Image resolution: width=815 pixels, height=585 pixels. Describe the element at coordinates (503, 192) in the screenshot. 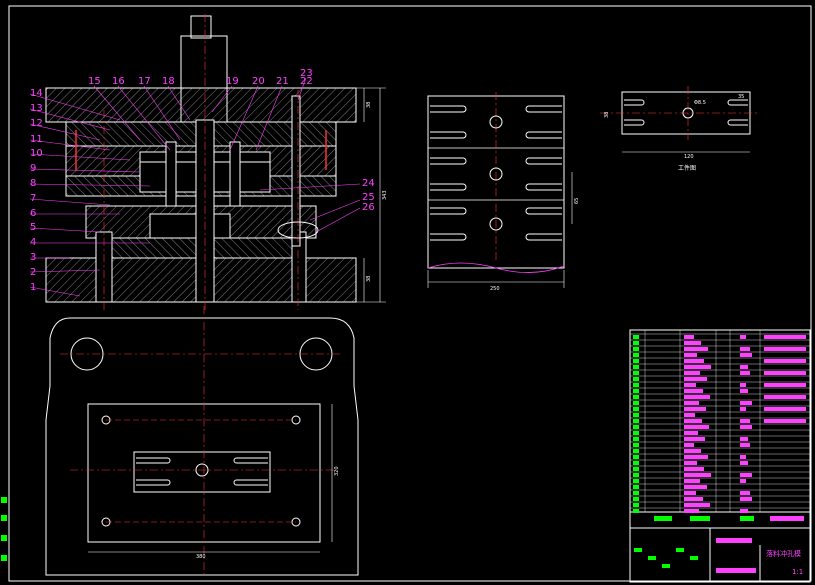

I see `strip-layout-view: 250 65` at that location.